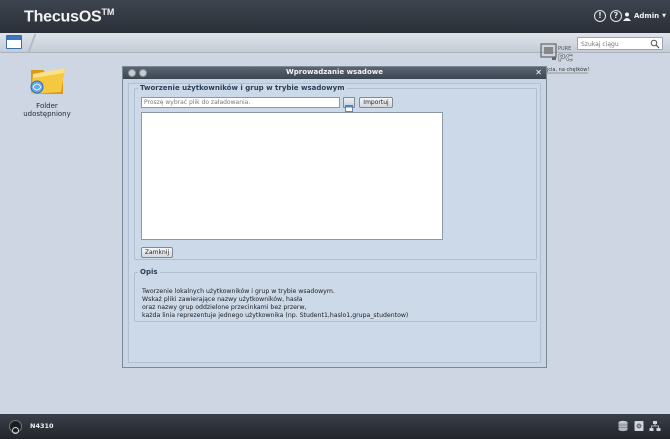  What do you see at coordinates (647, 16) in the screenshot?
I see `user-name: Admin` at bounding box center [647, 16].